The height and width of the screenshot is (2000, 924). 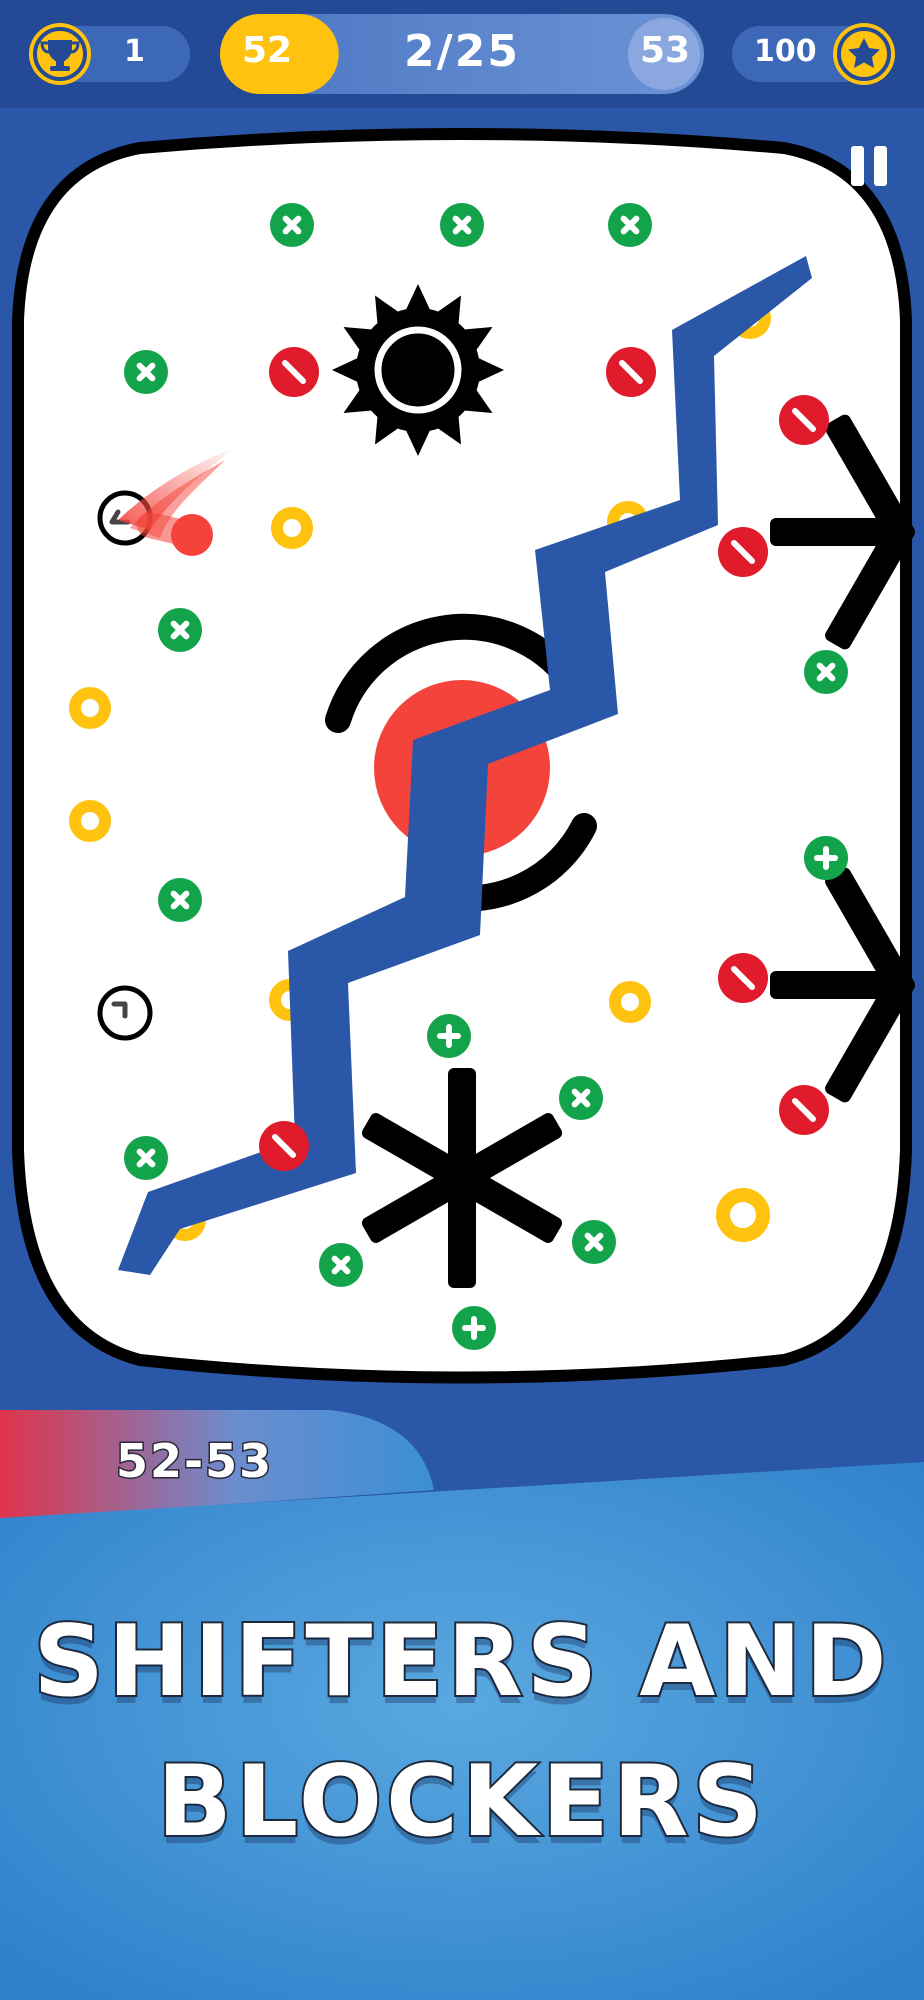 What do you see at coordinates (194, 1461) in the screenshot?
I see `level-range-label: 52-53` at bounding box center [194, 1461].